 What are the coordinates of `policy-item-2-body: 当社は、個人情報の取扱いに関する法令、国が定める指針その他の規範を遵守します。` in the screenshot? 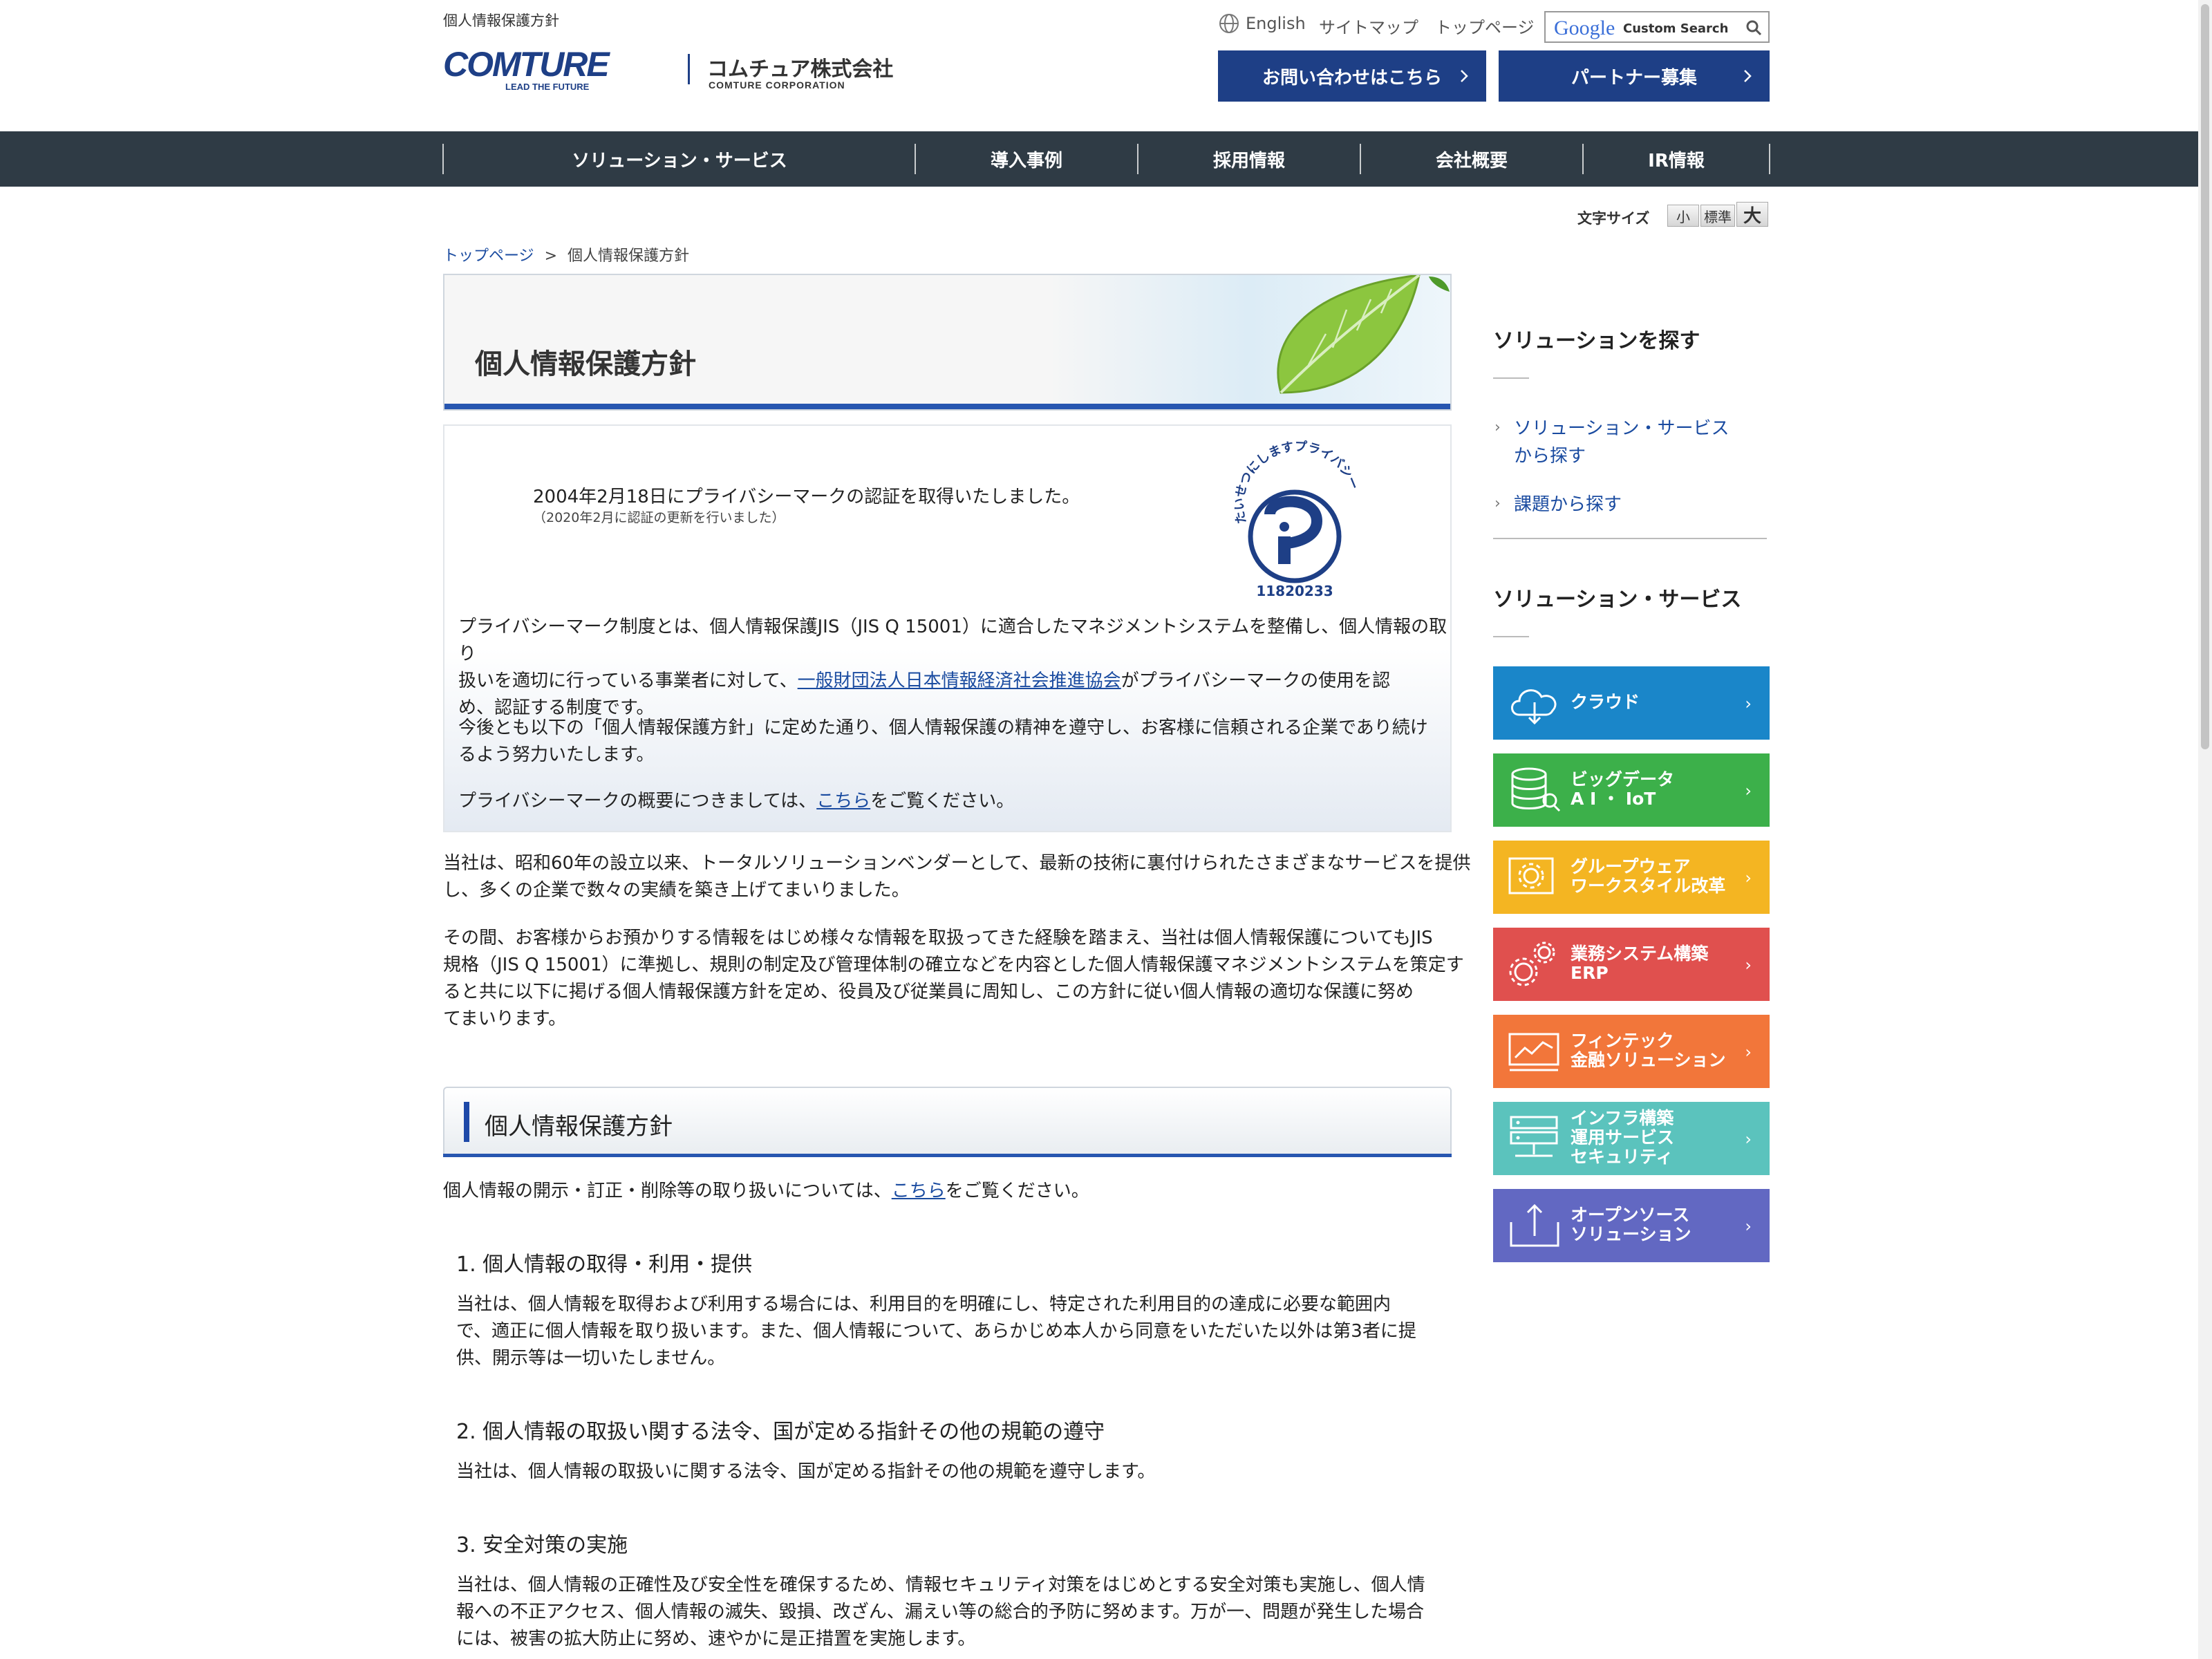 It's located at (806, 1471).